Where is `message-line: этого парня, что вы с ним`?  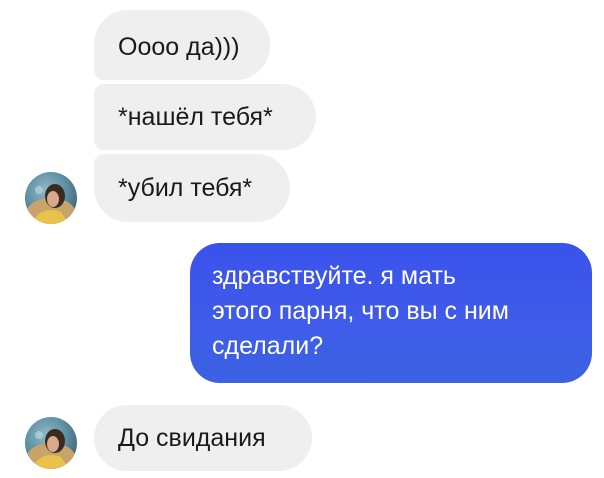 message-line: этого парня, что вы с ним is located at coordinates (360, 311).